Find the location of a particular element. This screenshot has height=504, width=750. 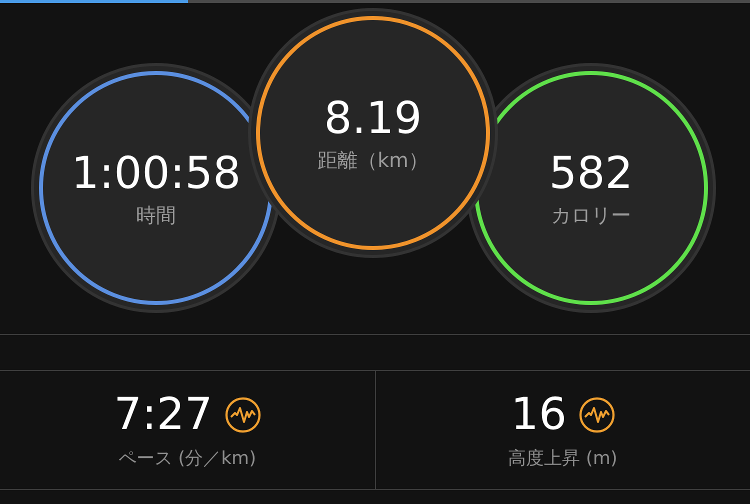

metric-value: 8.19 is located at coordinates (373, 119).